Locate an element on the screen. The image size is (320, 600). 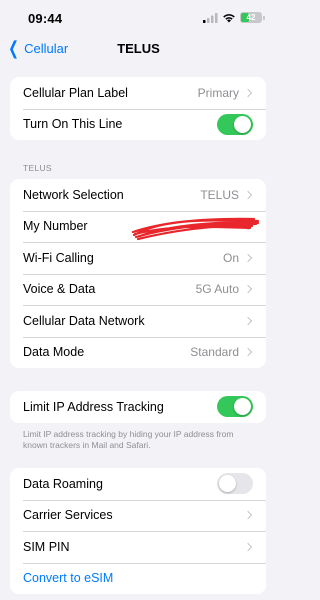
row-limit-ip-tracking: Limit IP Address Tracking is located at coordinates (138, 407).